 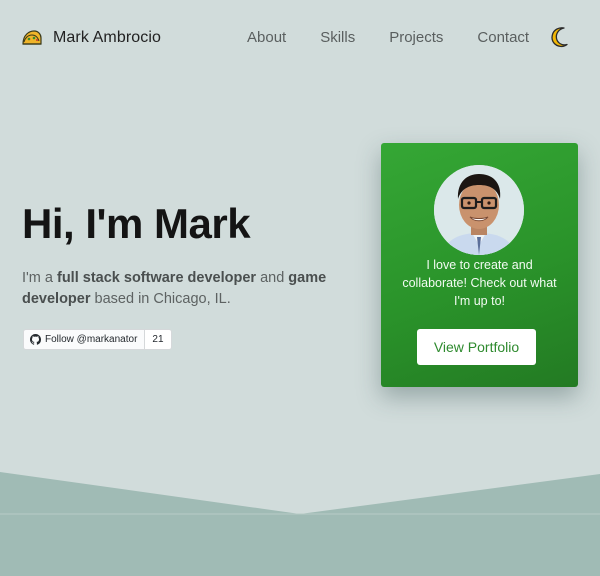 I want to click on nav-link-skills: Skills, so click(x=337, y=37).